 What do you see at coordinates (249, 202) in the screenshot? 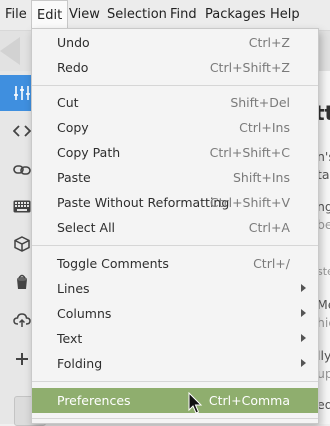
I see `menu-item-shortcut: Ctrl+Shift+V` at bounding box center [249, 202].